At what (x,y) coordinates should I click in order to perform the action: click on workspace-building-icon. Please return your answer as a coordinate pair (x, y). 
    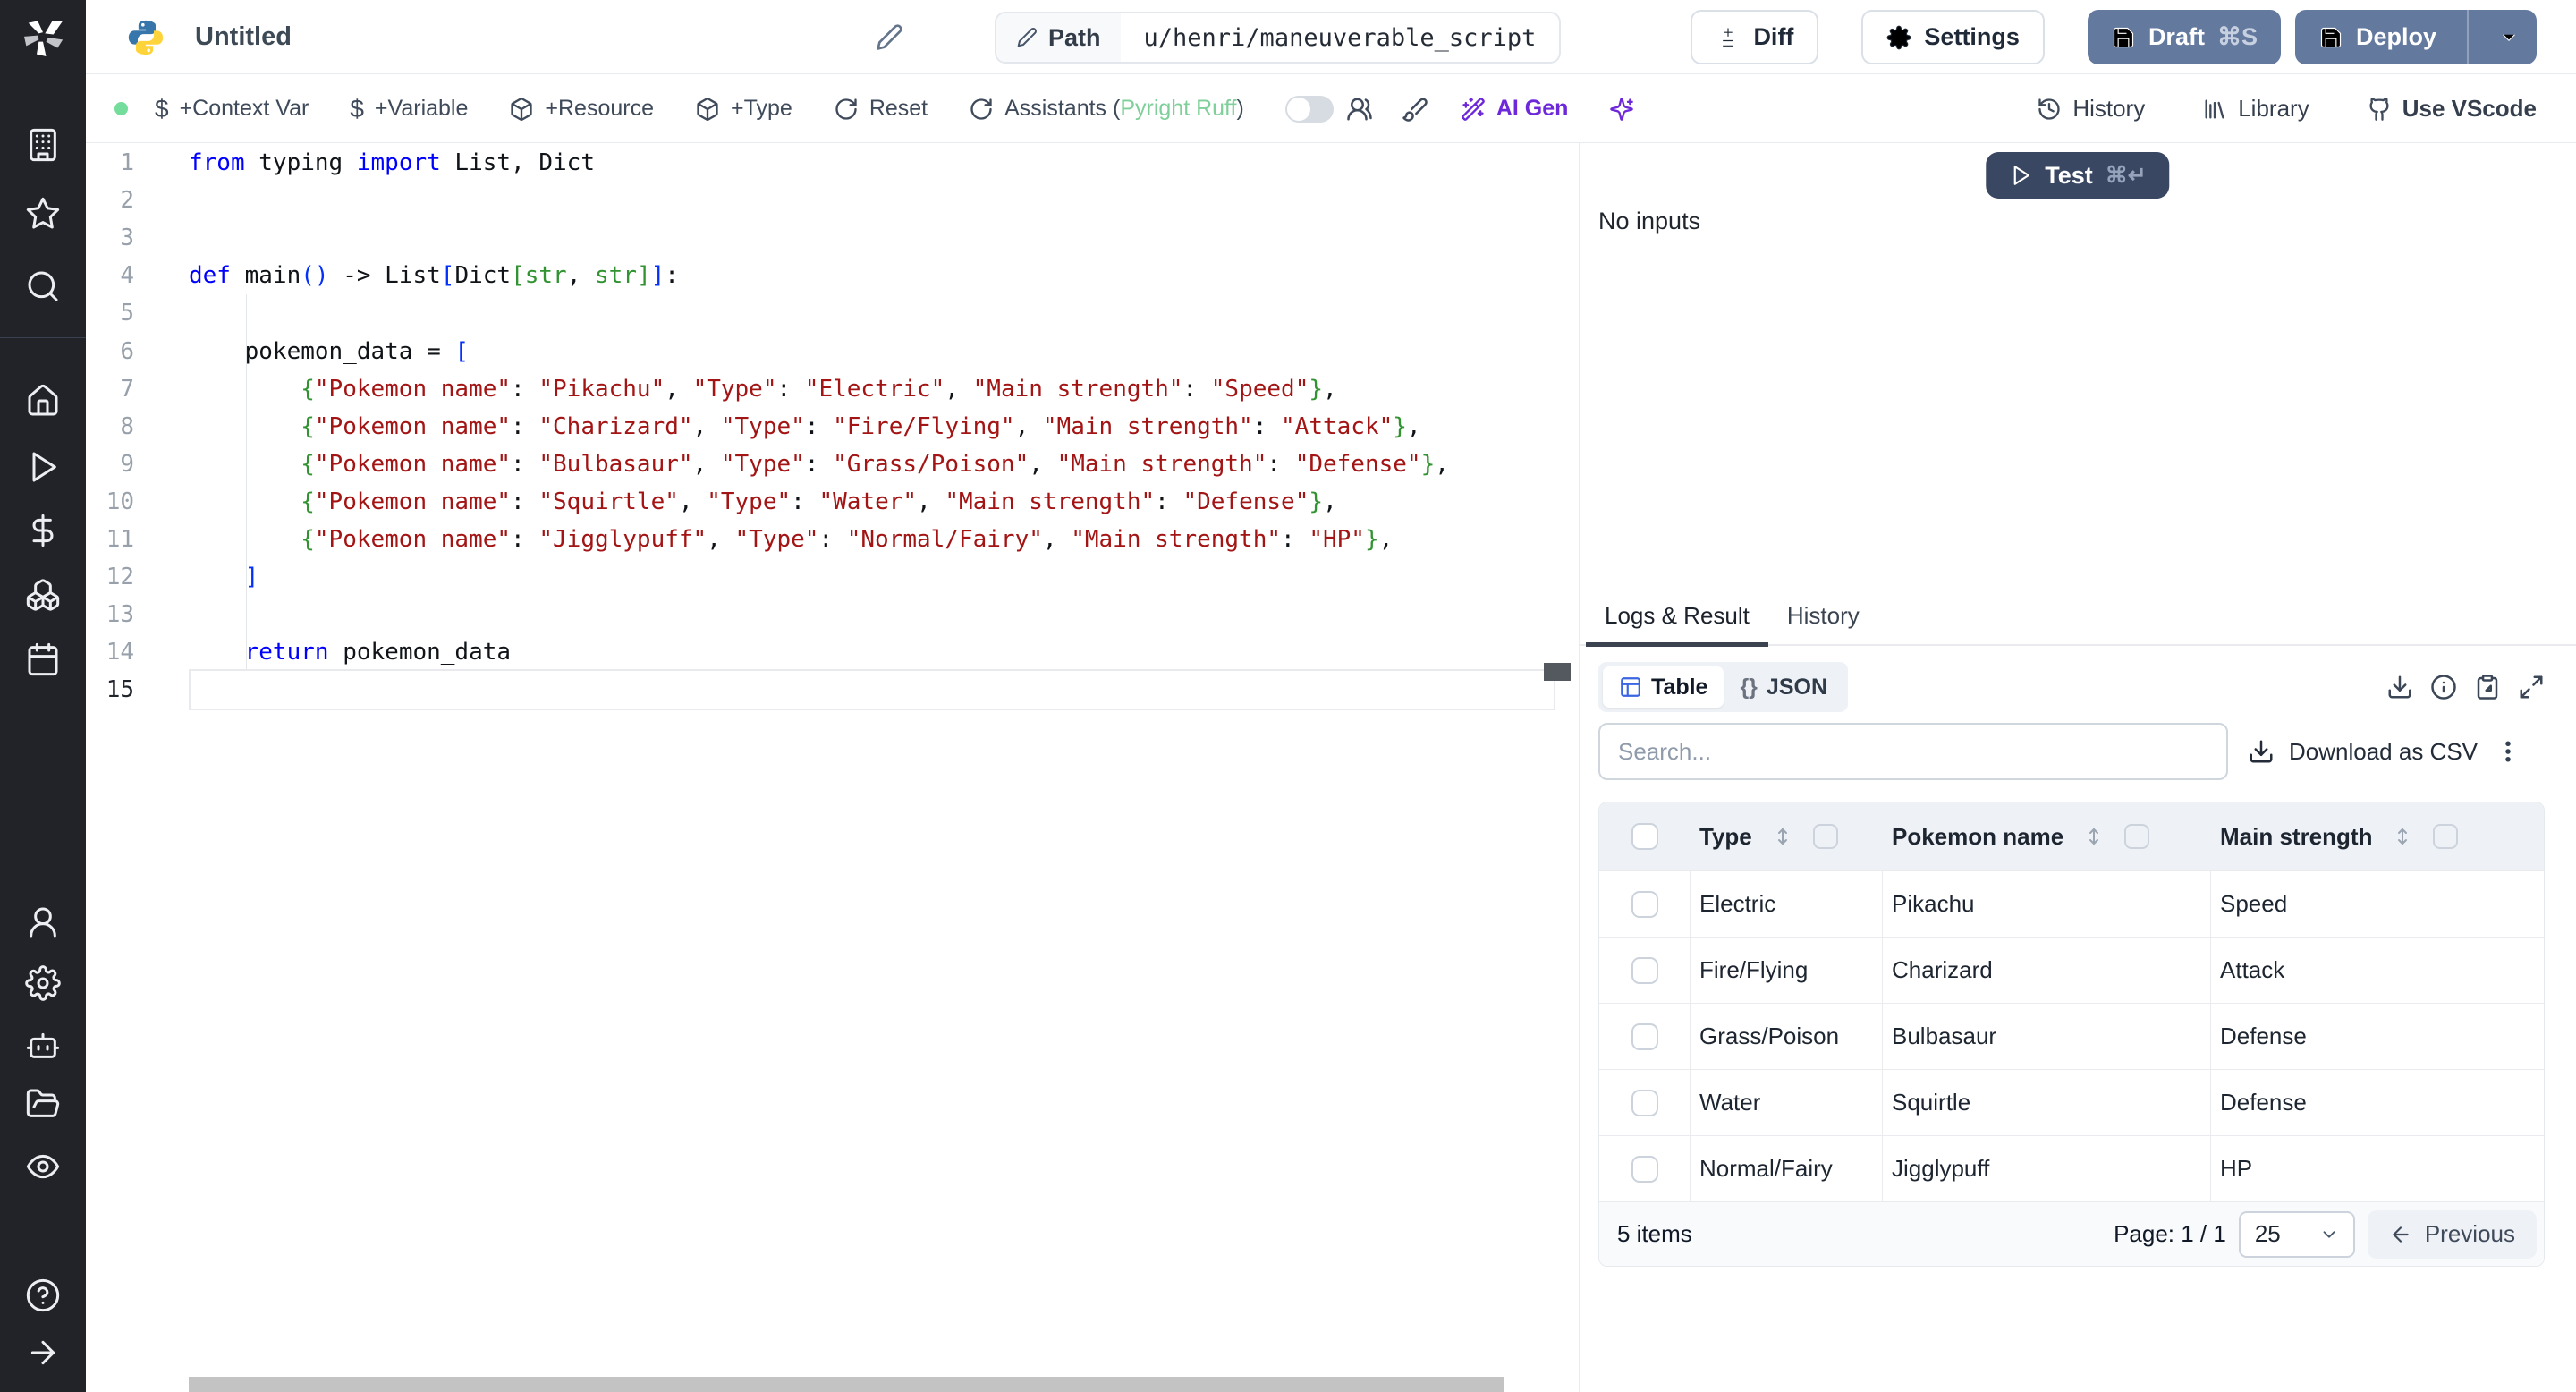
    Looking at the image, I should click on (43, 145).